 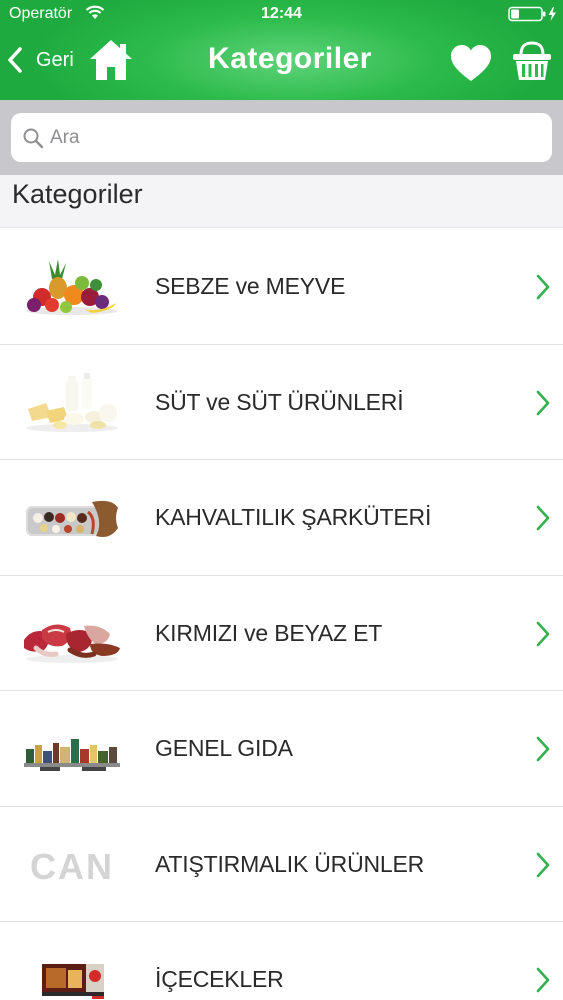 I want to click on grocery-shelf-image, so click(x=72, y=755).